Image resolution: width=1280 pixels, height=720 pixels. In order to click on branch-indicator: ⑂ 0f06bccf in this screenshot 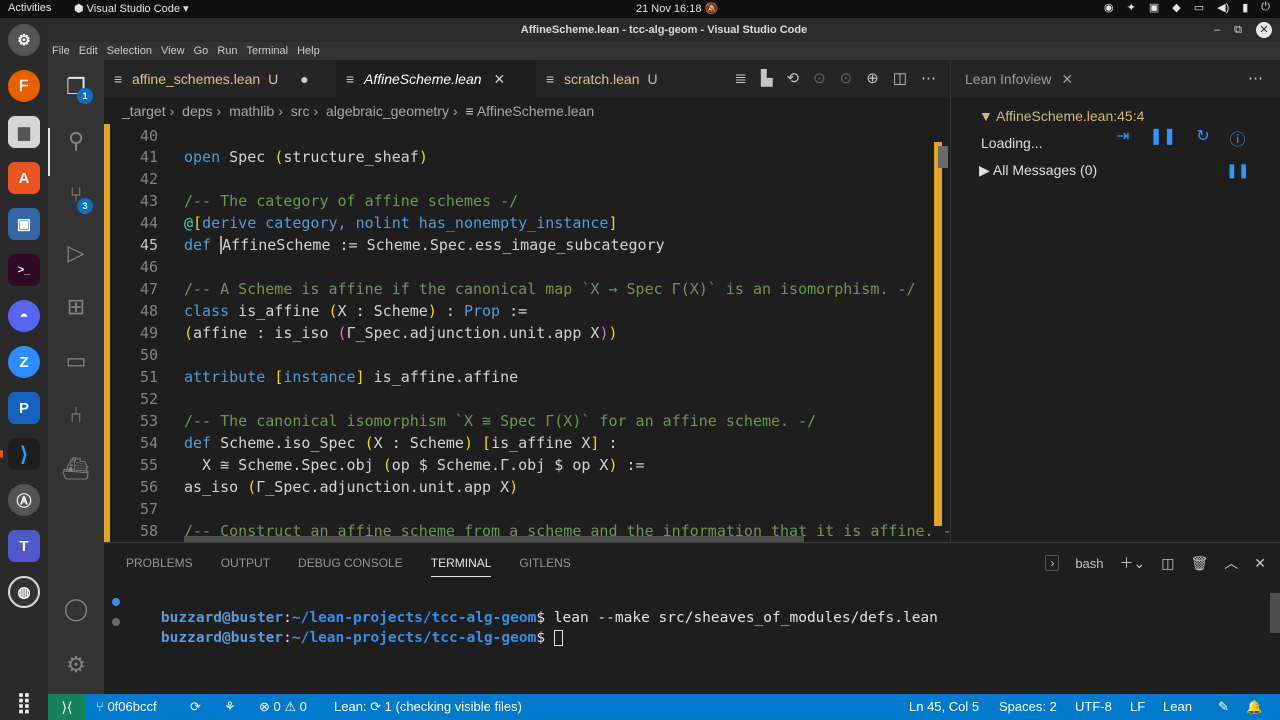, I will do `click(126, 707)`.